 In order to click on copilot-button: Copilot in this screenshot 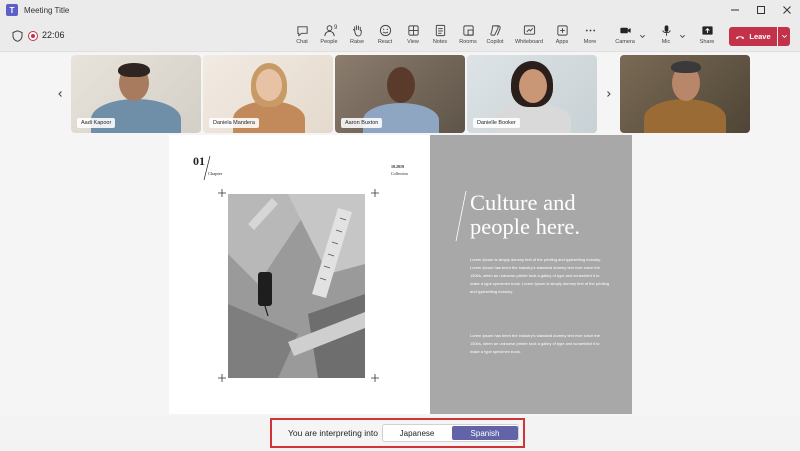, I will do `click(495, 37)`.